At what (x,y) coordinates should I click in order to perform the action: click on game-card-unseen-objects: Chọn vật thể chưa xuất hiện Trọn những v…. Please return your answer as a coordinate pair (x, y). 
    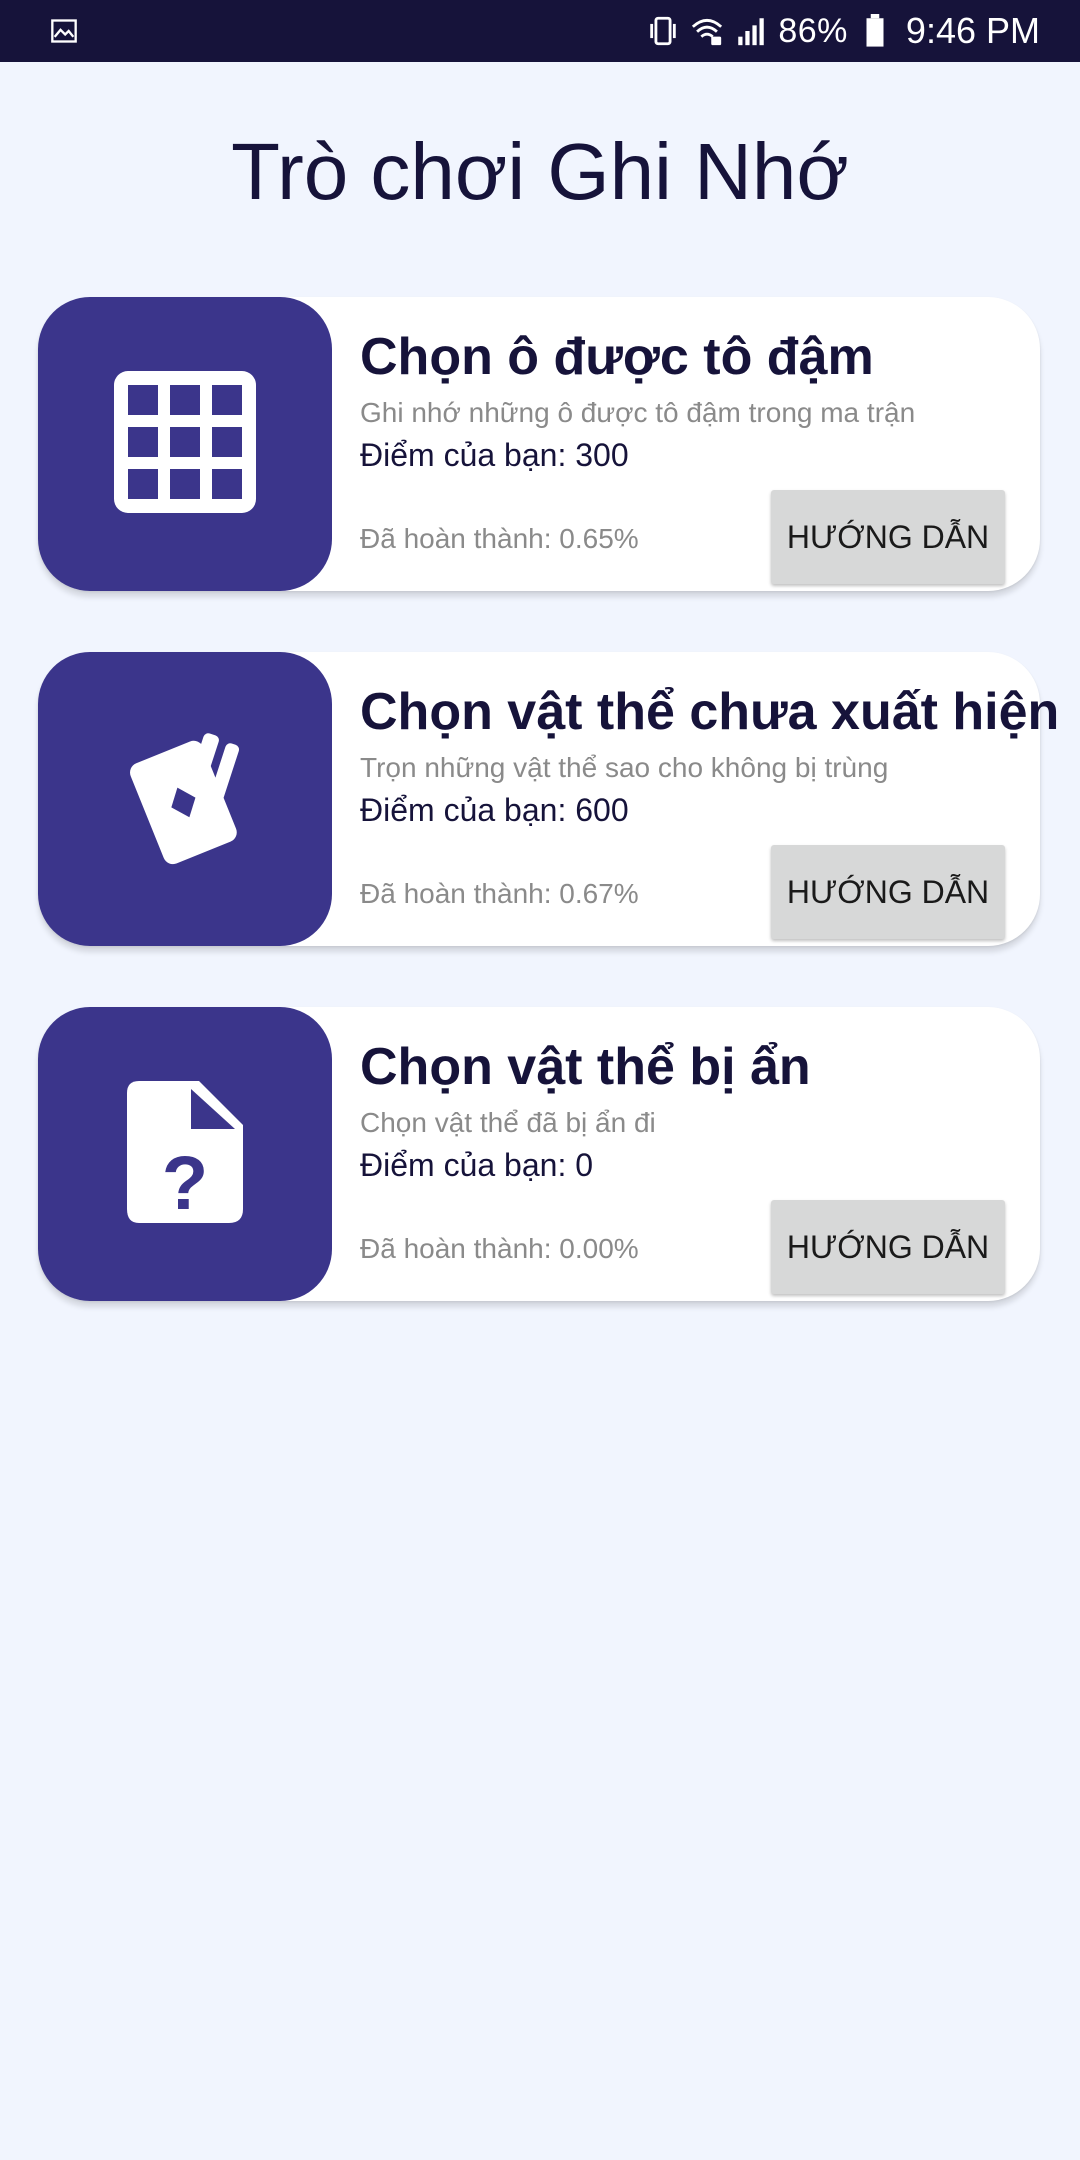
    Looking at the image, I should click on (548, 799).